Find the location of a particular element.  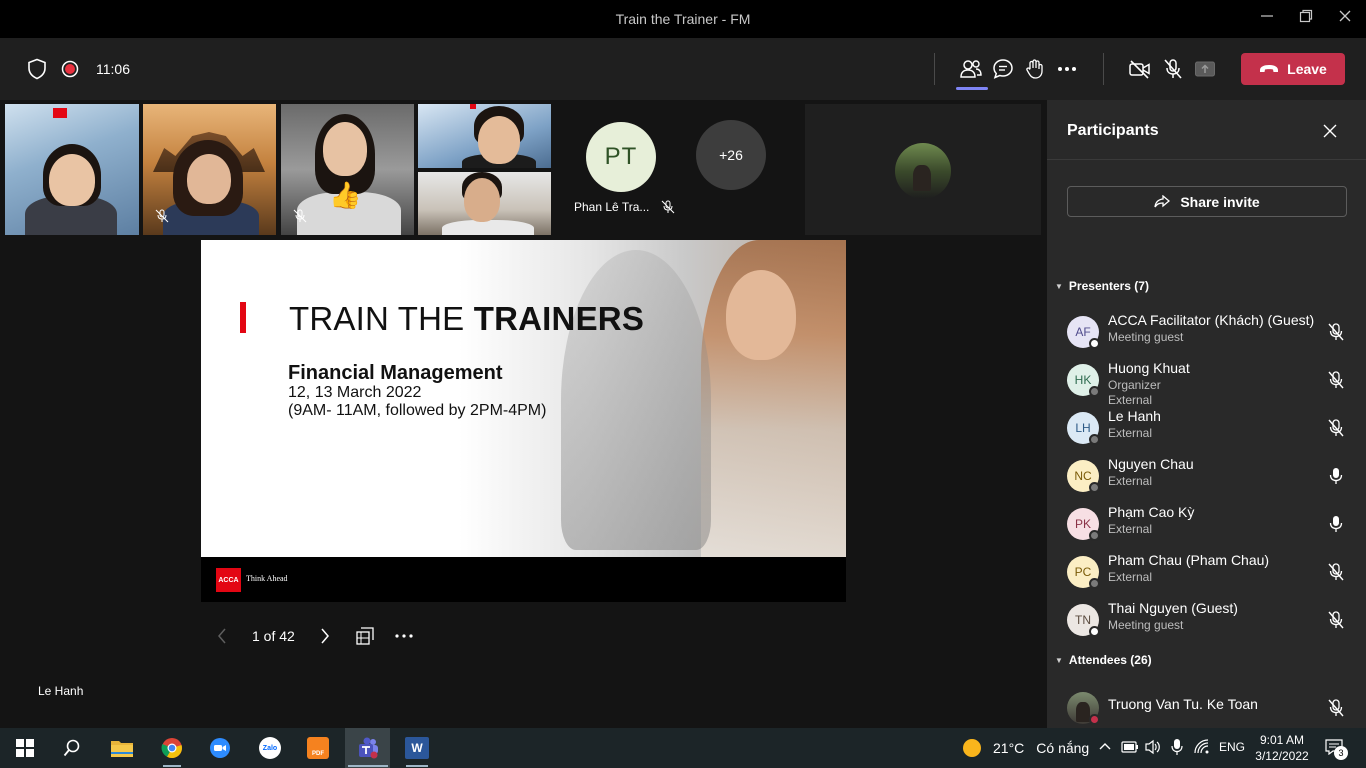

list-item: TN Thai Nguyen (Guest) Meeting guest is located at coordinates (1208, 620).